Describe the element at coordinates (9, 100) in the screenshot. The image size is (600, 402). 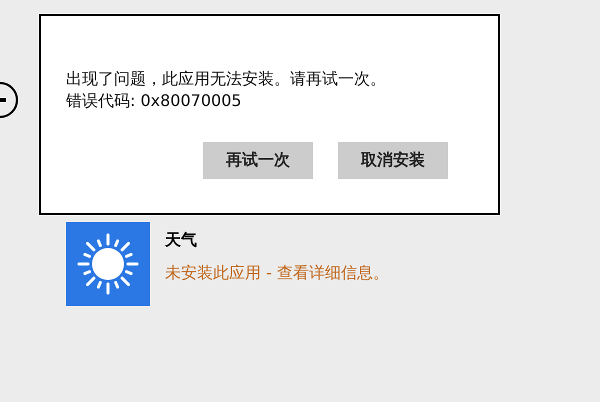
I see `back-icon` at that location.